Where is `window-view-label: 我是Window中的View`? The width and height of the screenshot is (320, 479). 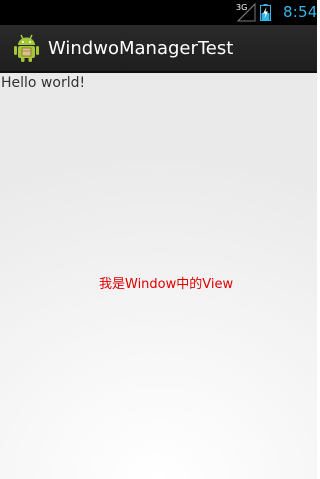
window-view-label: 我是Window中的View is located at coordinates (166, 285).